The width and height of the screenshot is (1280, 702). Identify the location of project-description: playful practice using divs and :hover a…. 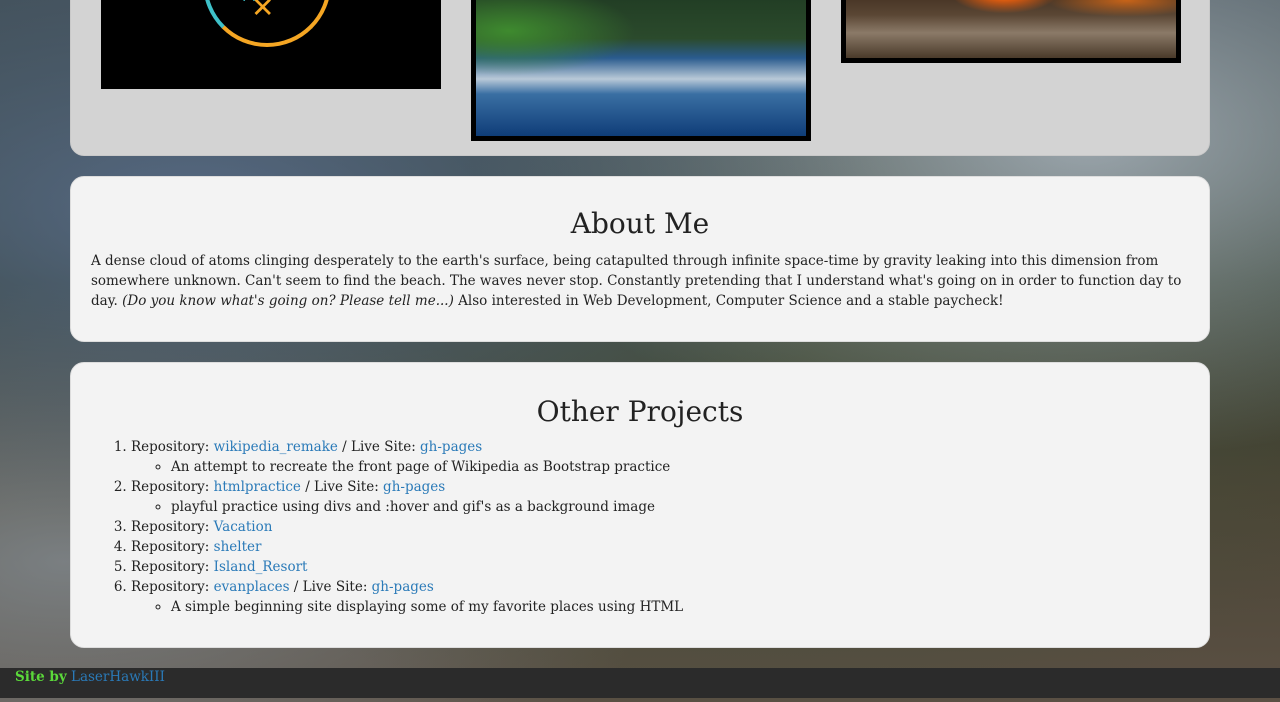
(427, 507).